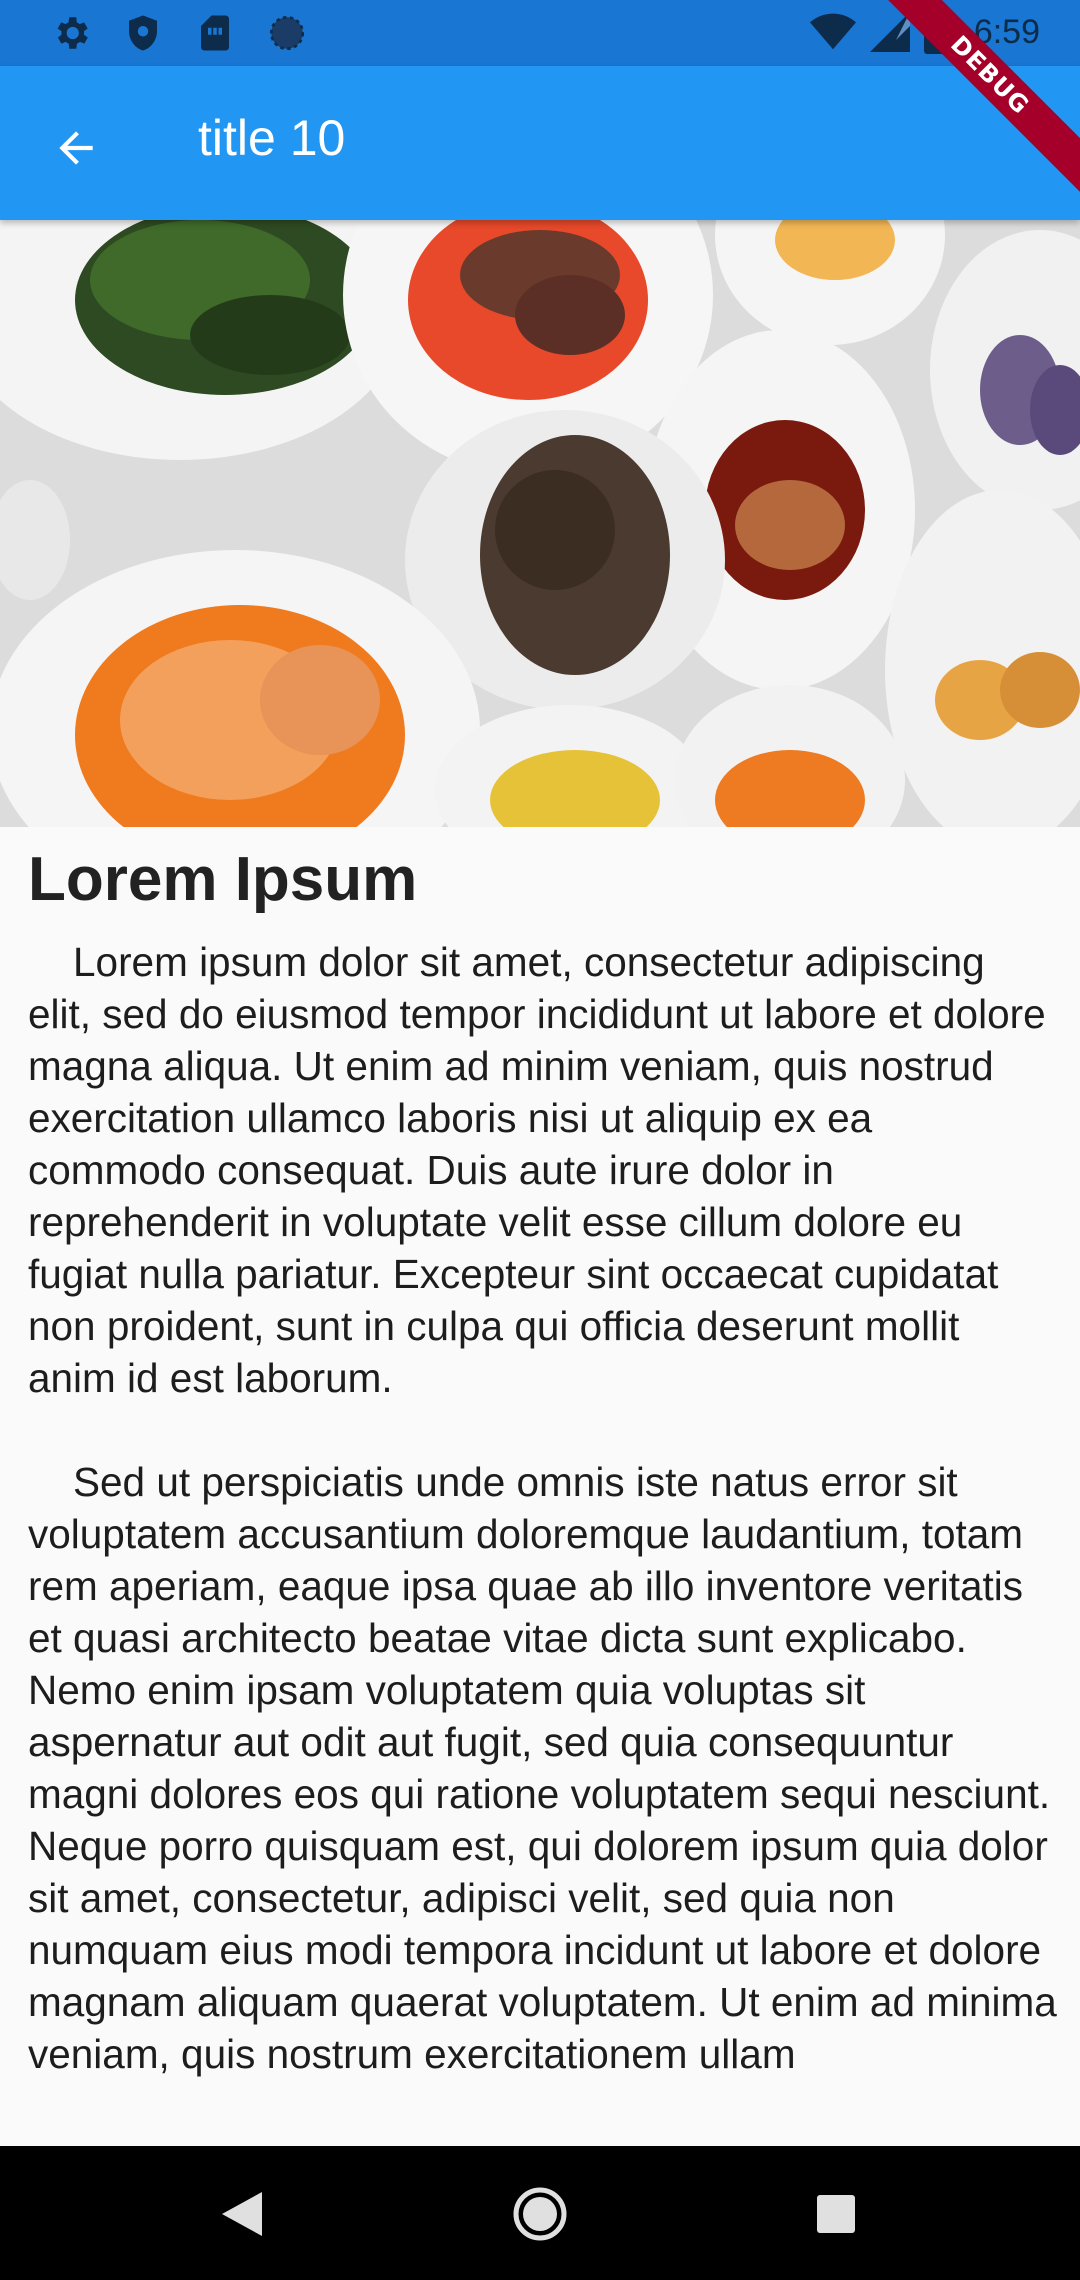 Image resolution: width=1080 pixels, height=2280 pixels. Describe the element at coordinates (540, 143) in the screenshot. I see `app-bar: title 10` at that location.